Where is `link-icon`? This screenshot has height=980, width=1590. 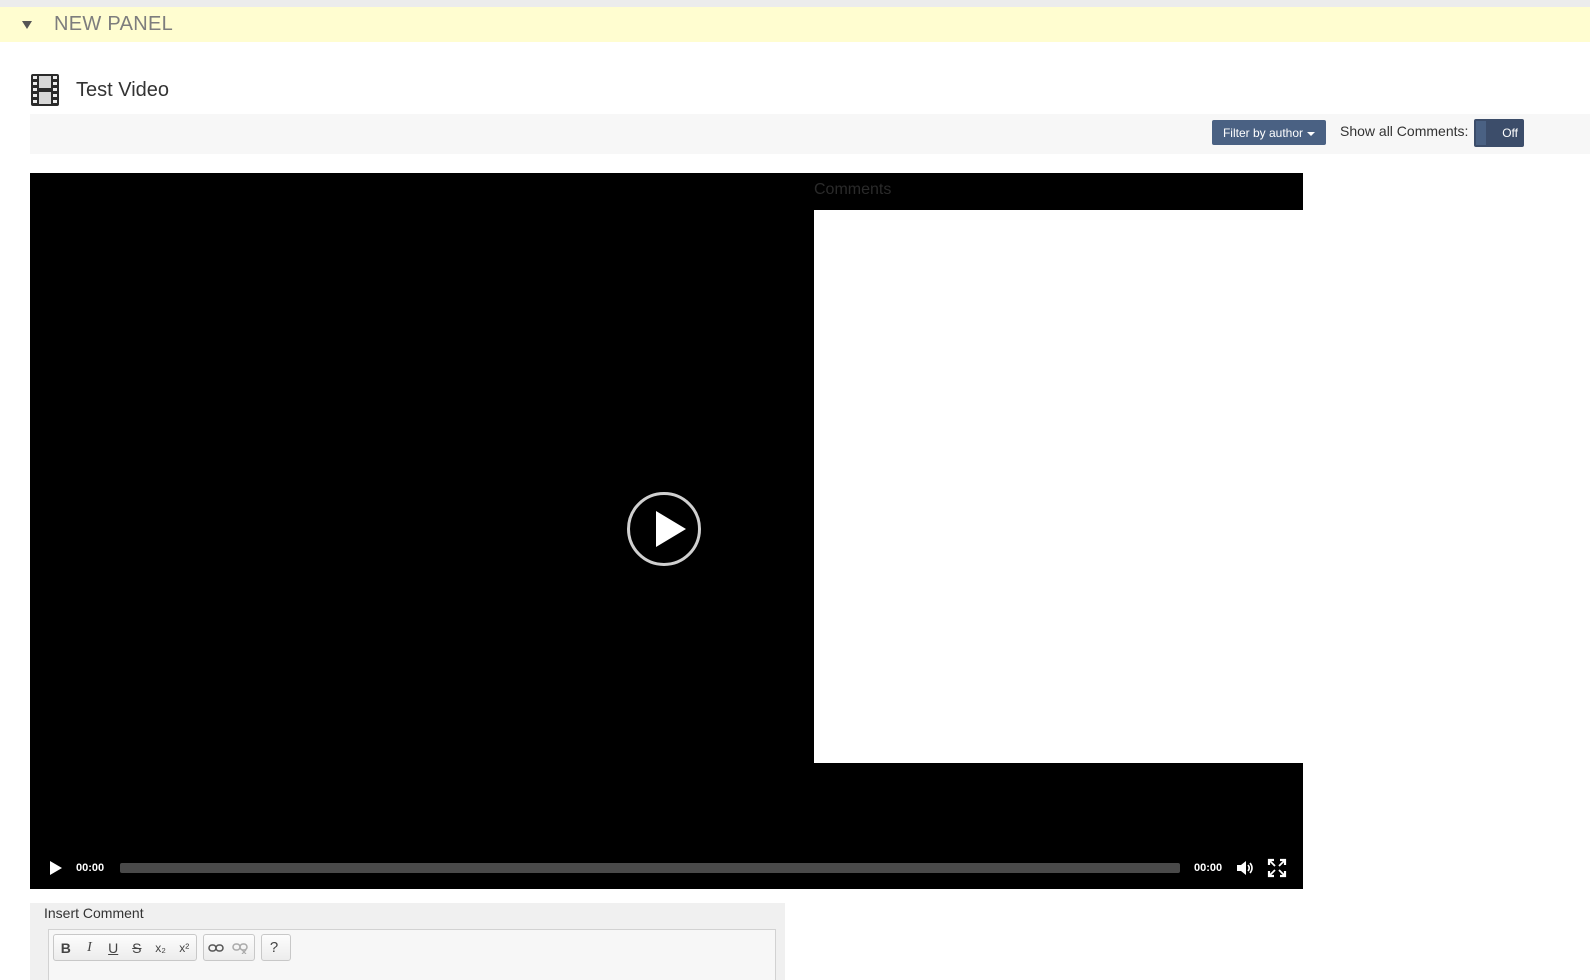
link-icon is located at coordinates (216, 947).